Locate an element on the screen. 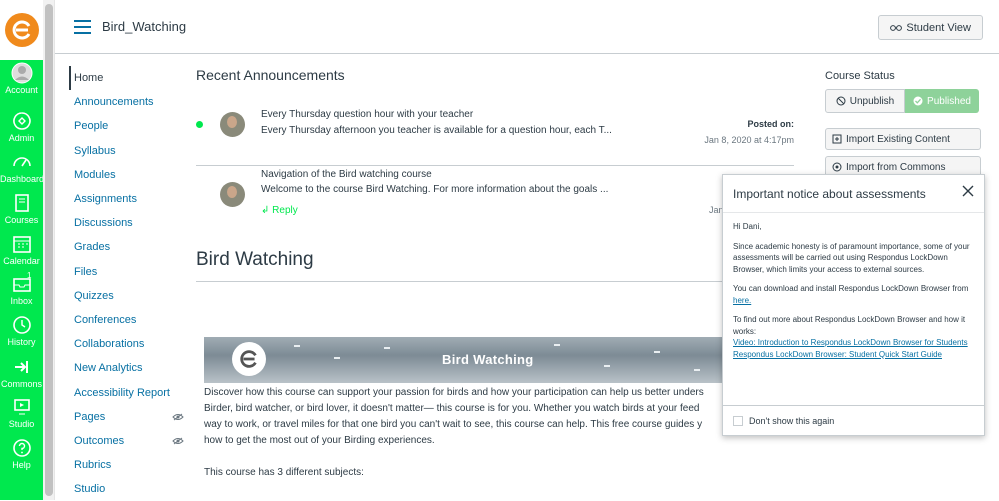 This screenshot has width=999, height=501. course-nav-accessibility-report: Accessibility Report is located at coordinates (126, 392).